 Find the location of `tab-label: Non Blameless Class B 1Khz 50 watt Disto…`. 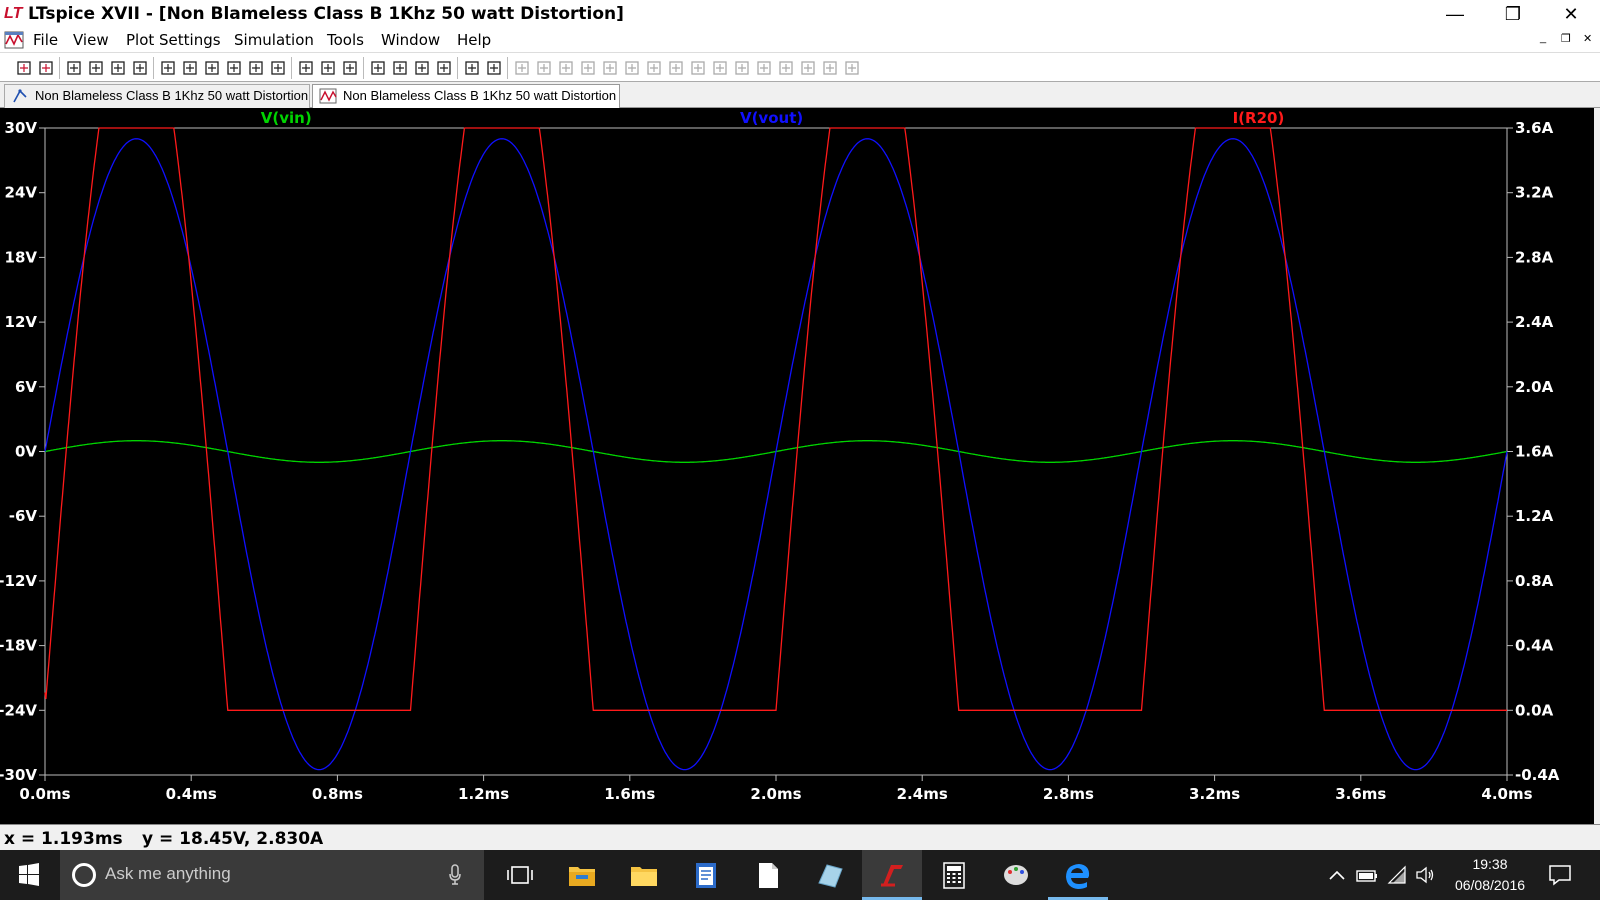

tab-label: Non Blameless Class B 1Khz 50 watt Disto… is located at coordinates (480, 95).